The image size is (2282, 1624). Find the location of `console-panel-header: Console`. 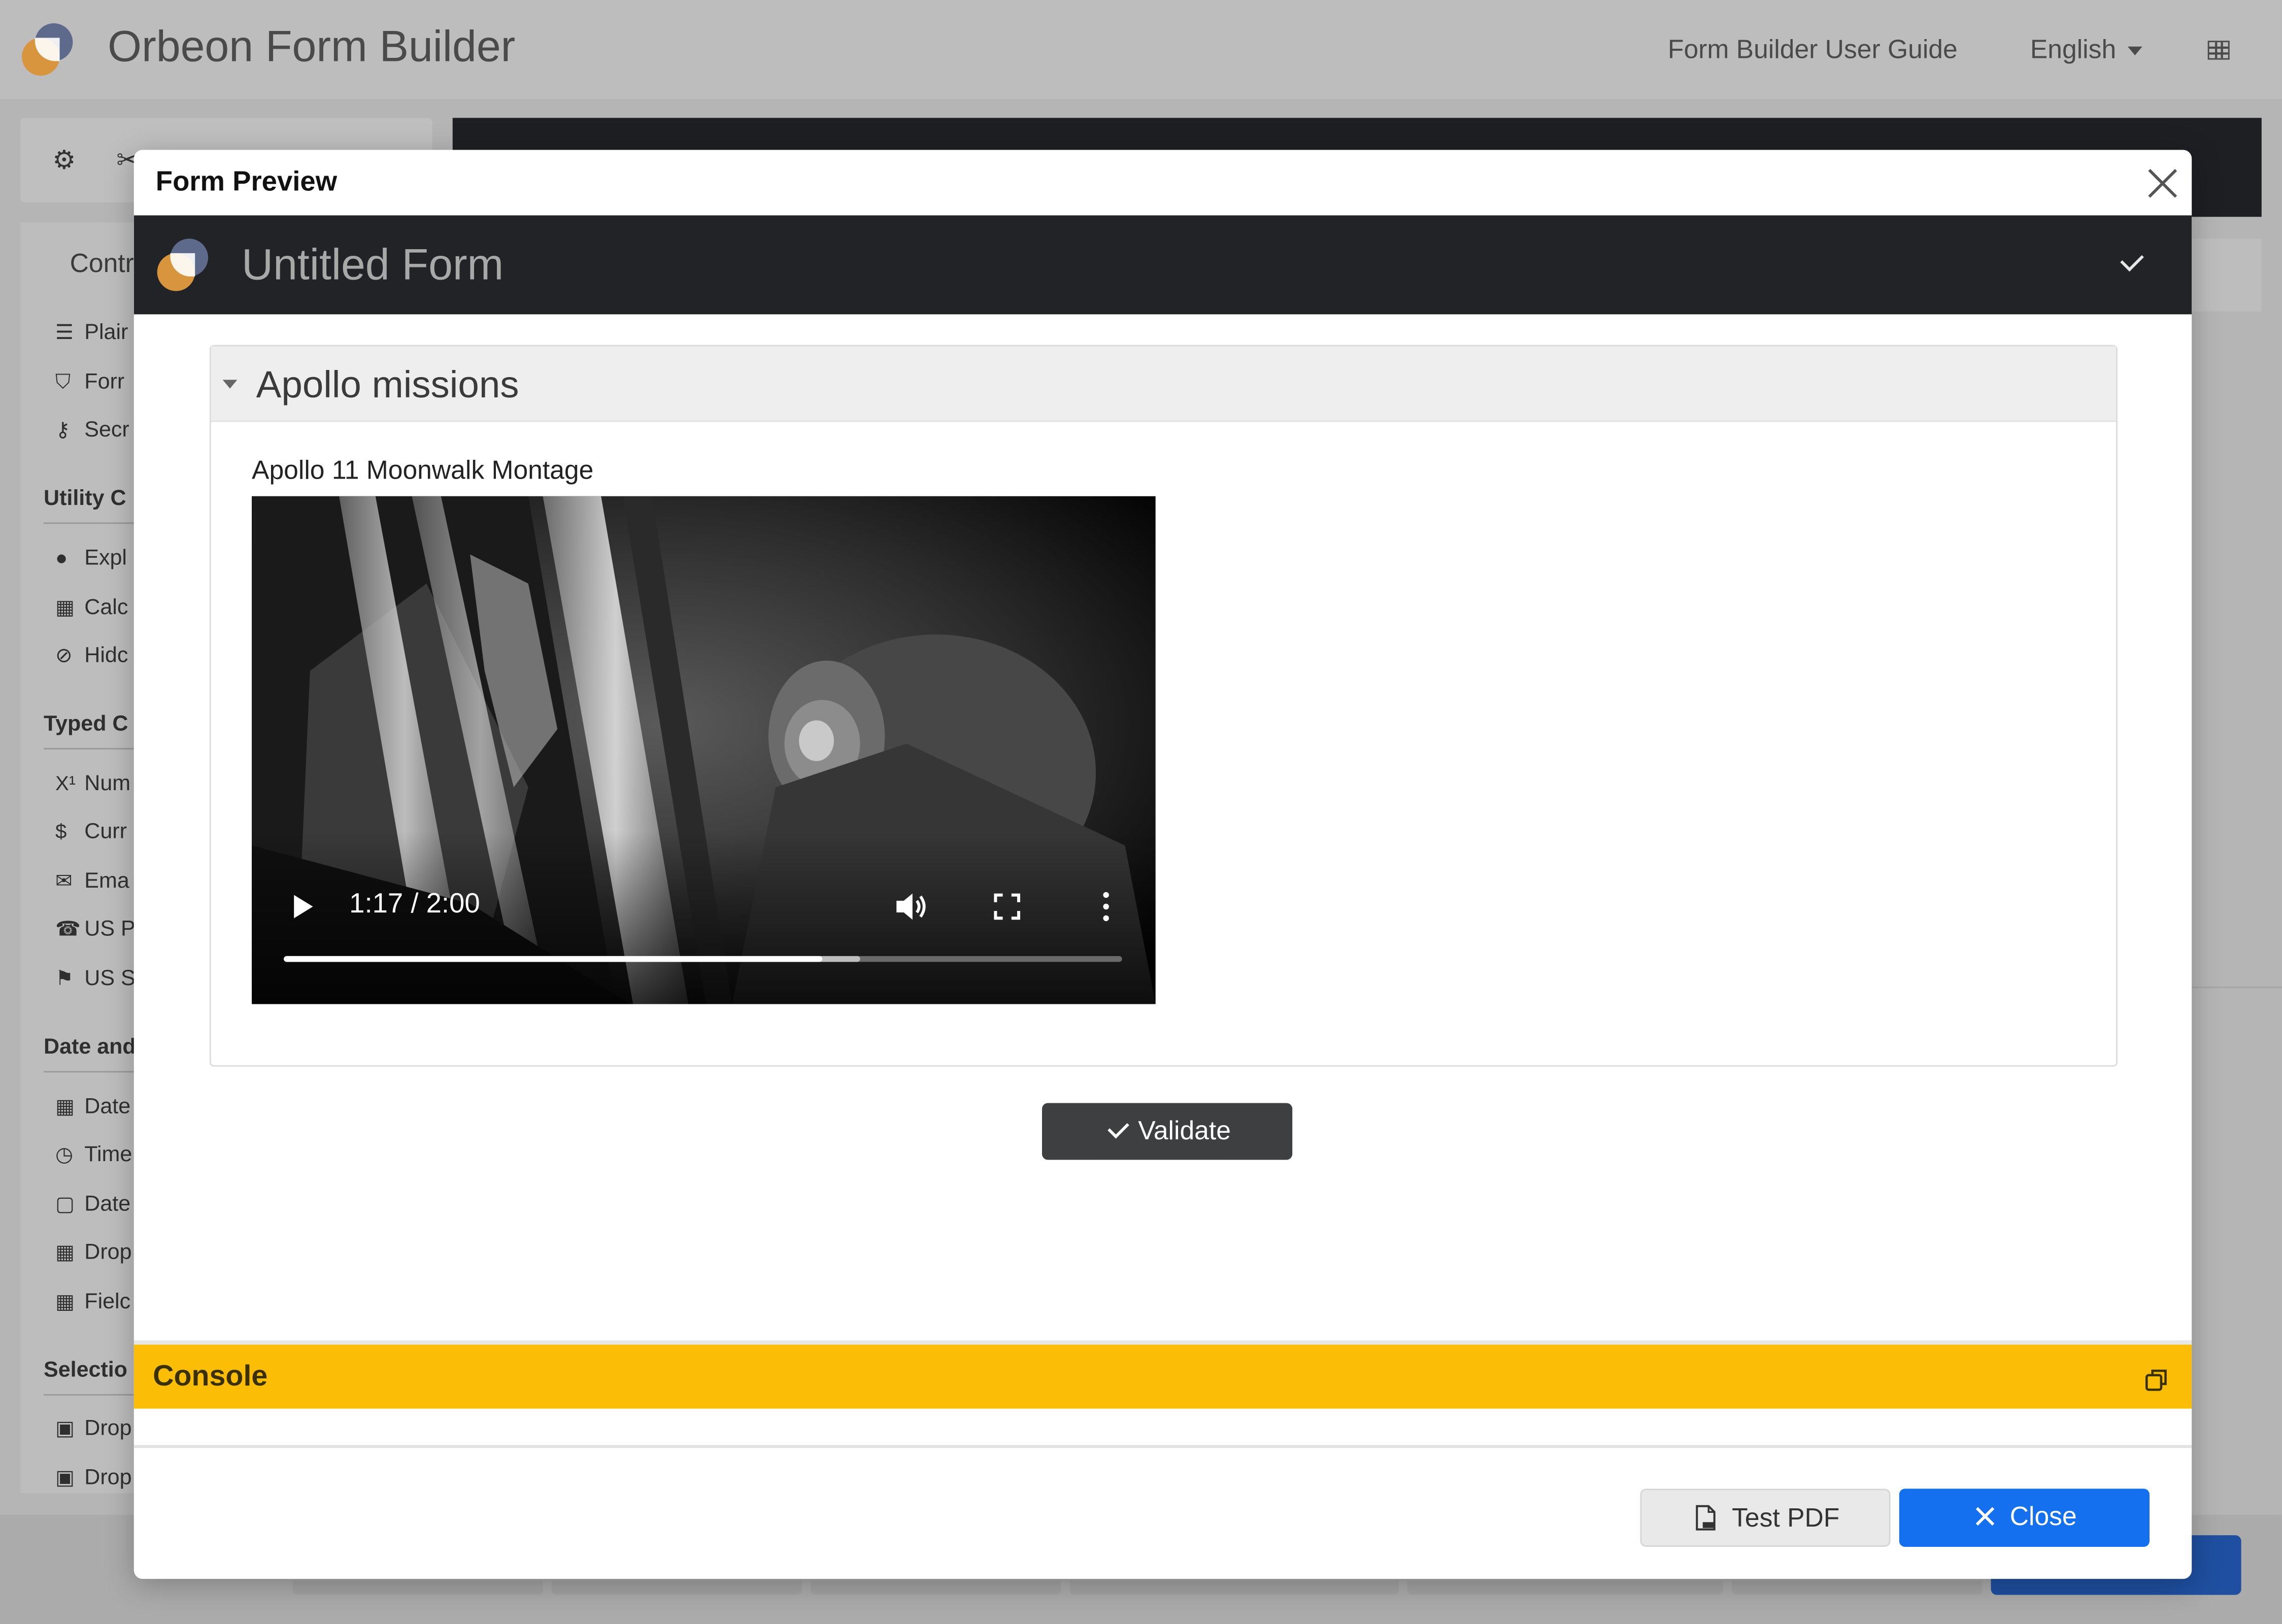

console-panel-header: Console is located at coordinates (1163, 1376).